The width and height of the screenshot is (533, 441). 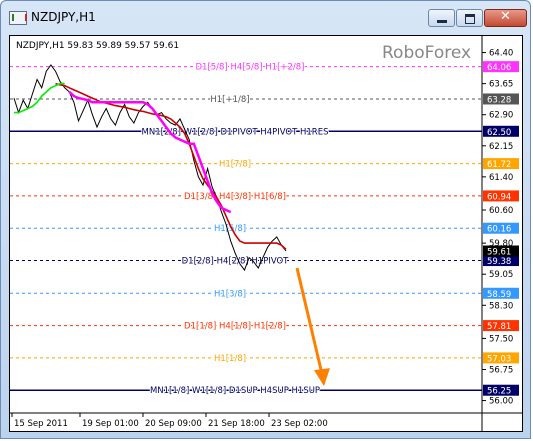 What do you see at coordinates (426, 53) in the screenshot?
I see `watermark-logo: RoboForex` at bounding box center [426, 53].